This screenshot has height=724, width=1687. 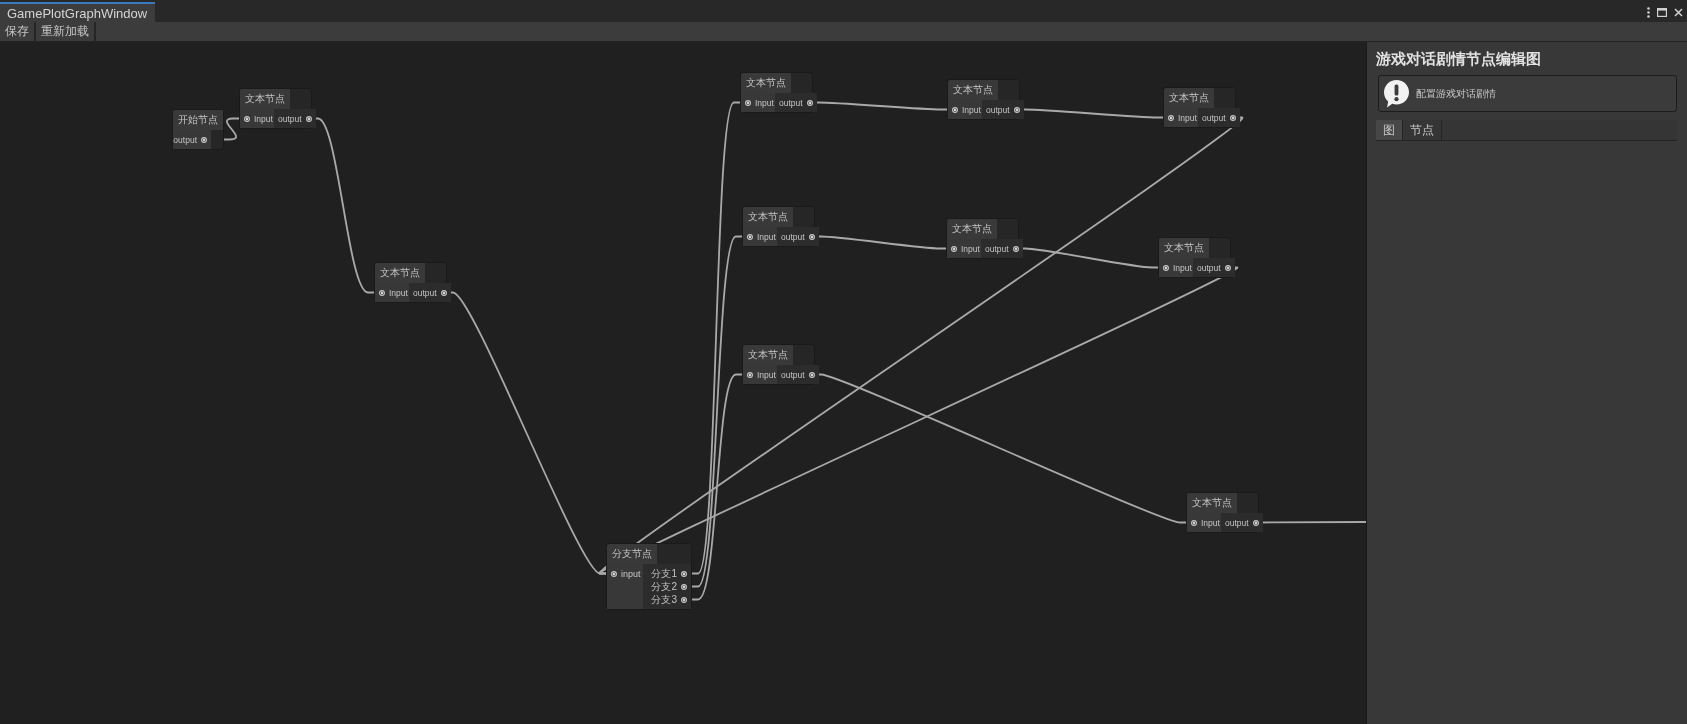 What do you see at coordinates (1396, 93) in the screenshot?
I see `exclamation-bubble-icon` at bounding box center [1396, 93].